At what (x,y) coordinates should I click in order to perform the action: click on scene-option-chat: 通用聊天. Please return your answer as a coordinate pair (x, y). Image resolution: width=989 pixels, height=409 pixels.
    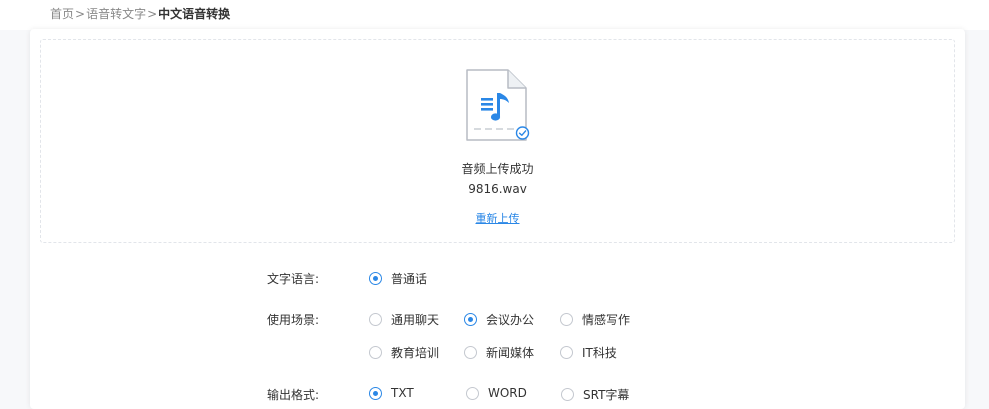
    Looking at the image, I should click on (404, 319).